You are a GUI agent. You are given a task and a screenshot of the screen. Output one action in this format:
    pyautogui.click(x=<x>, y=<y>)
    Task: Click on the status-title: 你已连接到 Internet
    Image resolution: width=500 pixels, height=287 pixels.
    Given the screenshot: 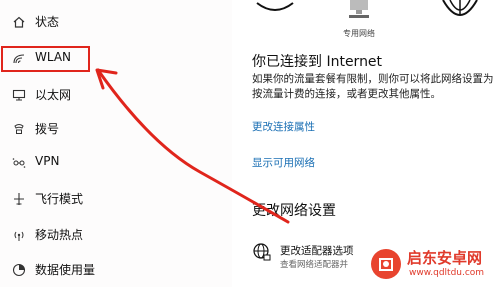 What is the action you would take?
    pyautogui.click(x=317, y=62)
    